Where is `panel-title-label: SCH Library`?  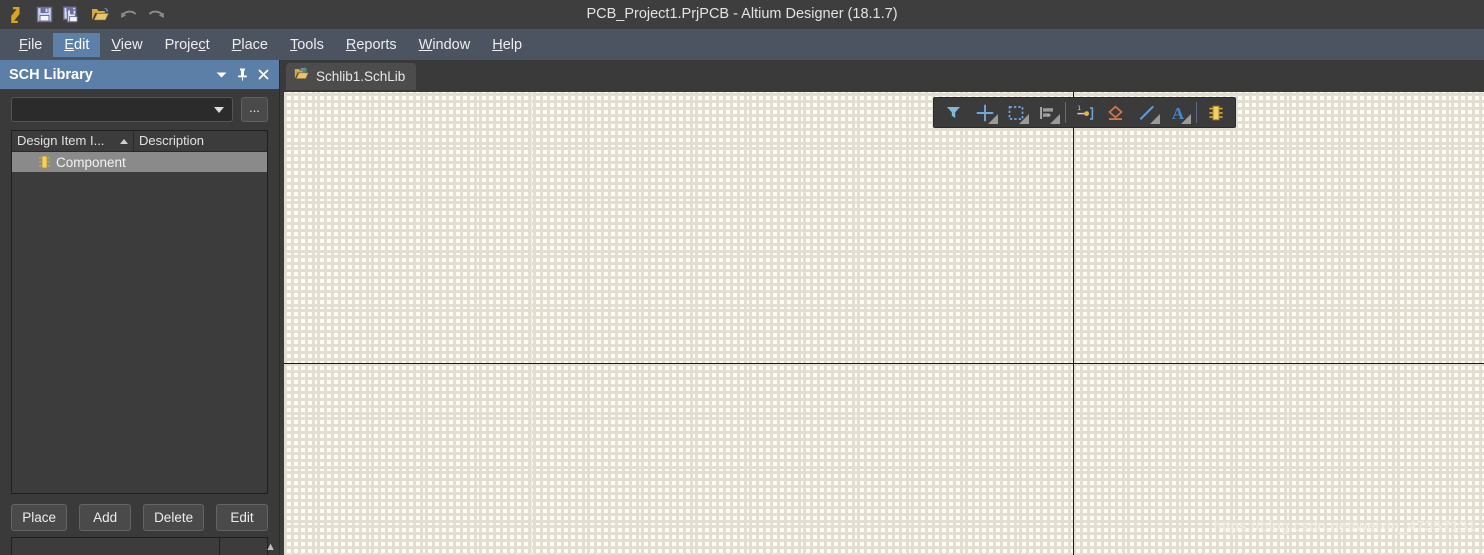 panel-title-label: SCH Library is located at coordinates (51, 74).